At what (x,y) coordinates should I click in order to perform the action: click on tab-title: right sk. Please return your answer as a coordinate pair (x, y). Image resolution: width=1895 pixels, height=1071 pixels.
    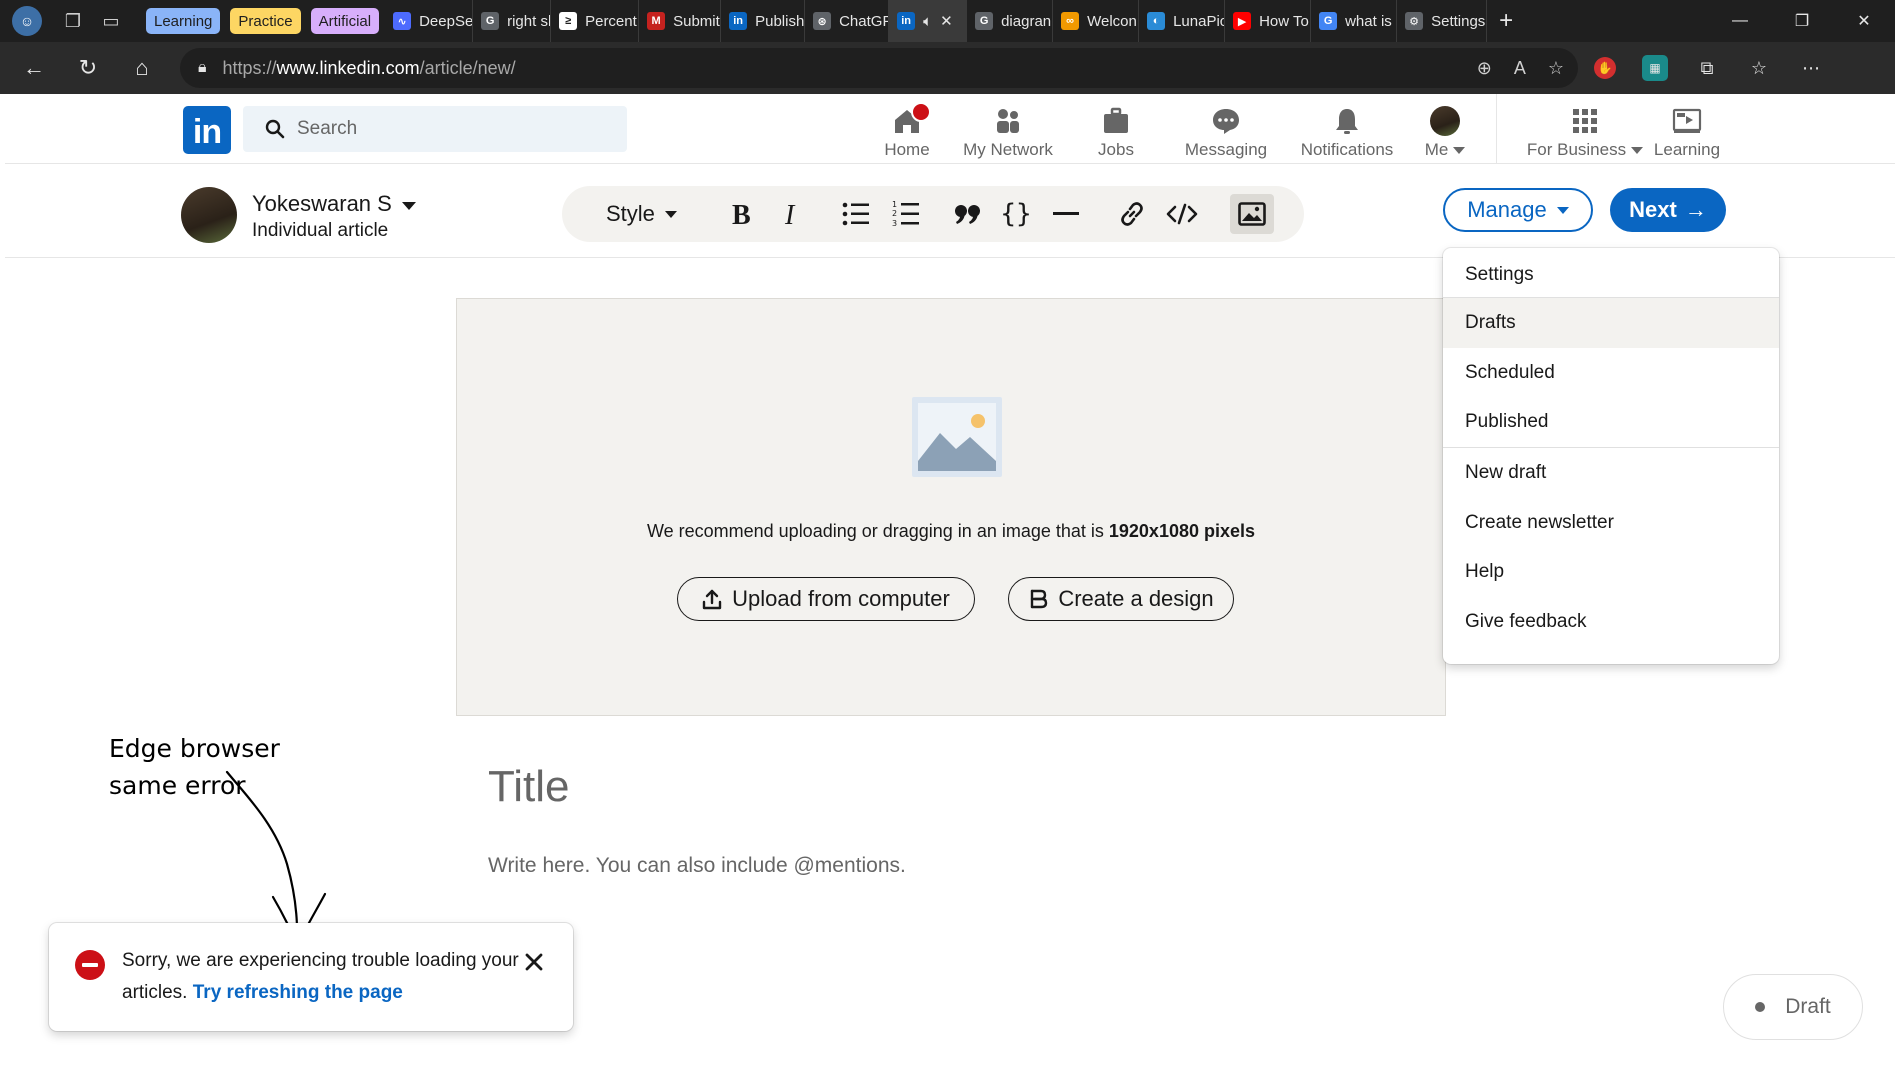
    Looking at the image, I should click on (529, 21).